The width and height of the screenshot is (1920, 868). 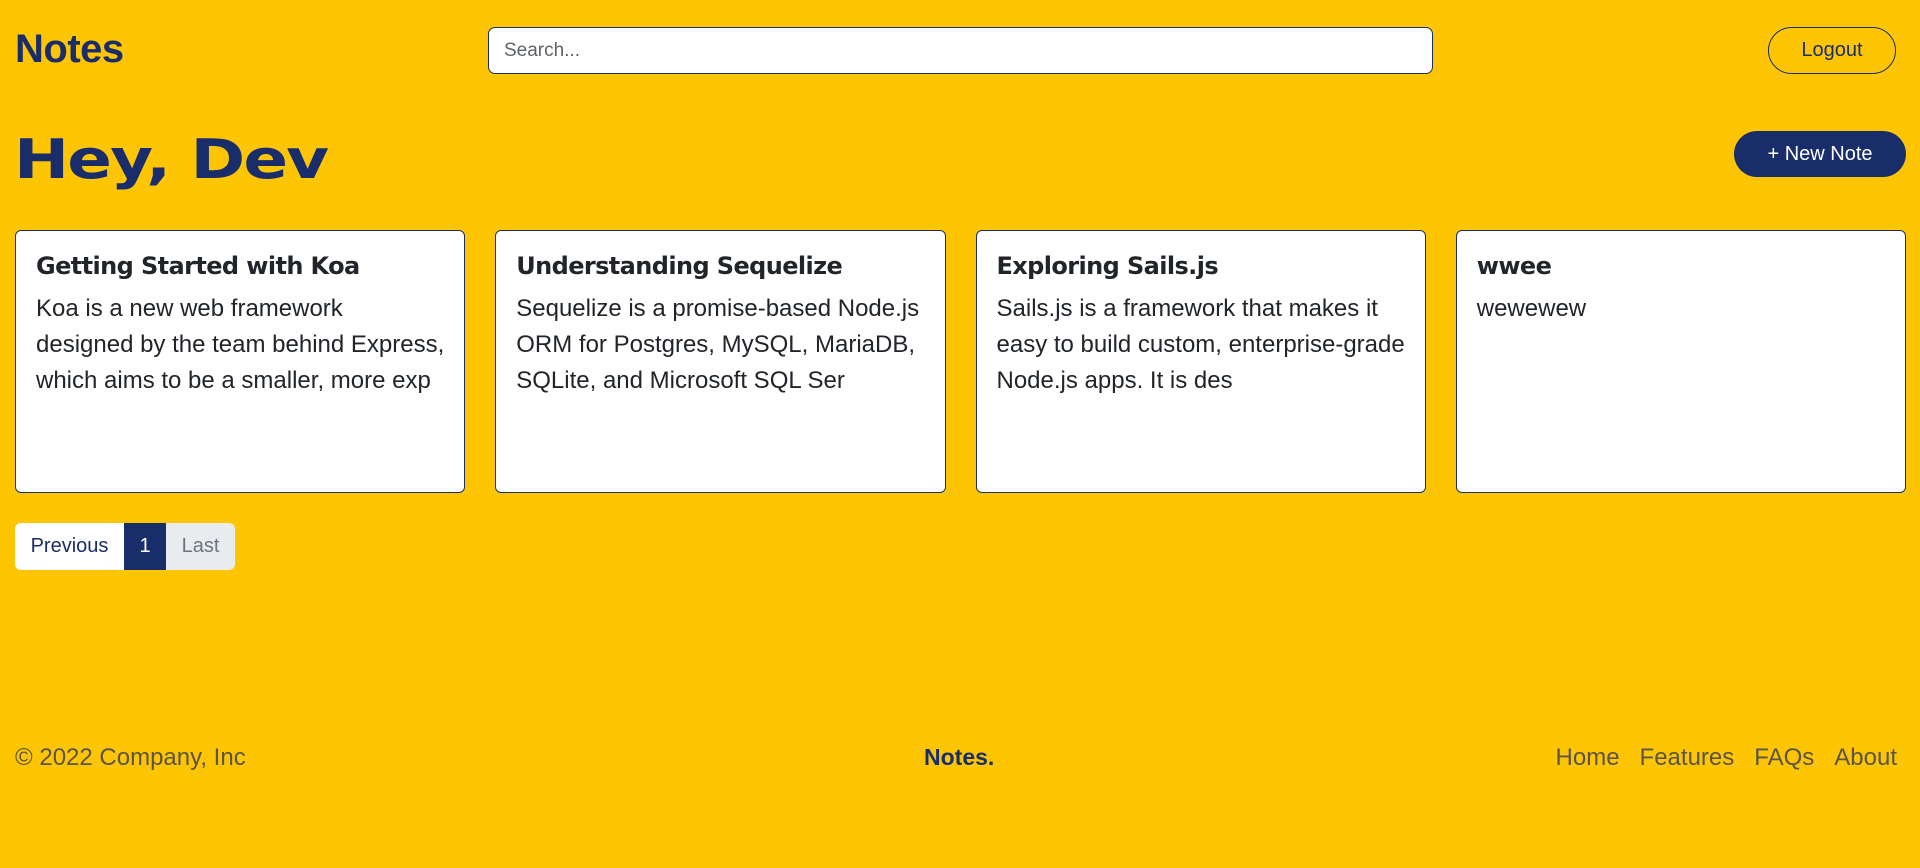 What do you see at coordinates (171, 159) in the screenshot?
I see `page-title: Hey, Dev` at bounding box center [171, 159].